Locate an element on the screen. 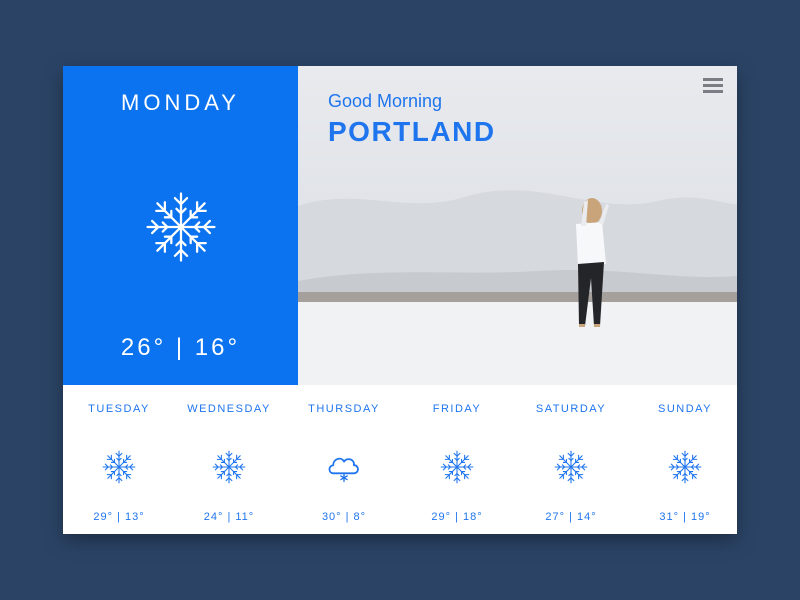 The image size is (800, 600). forecast-day-name: WEDNESDAY is located at coordinates (229, 409).